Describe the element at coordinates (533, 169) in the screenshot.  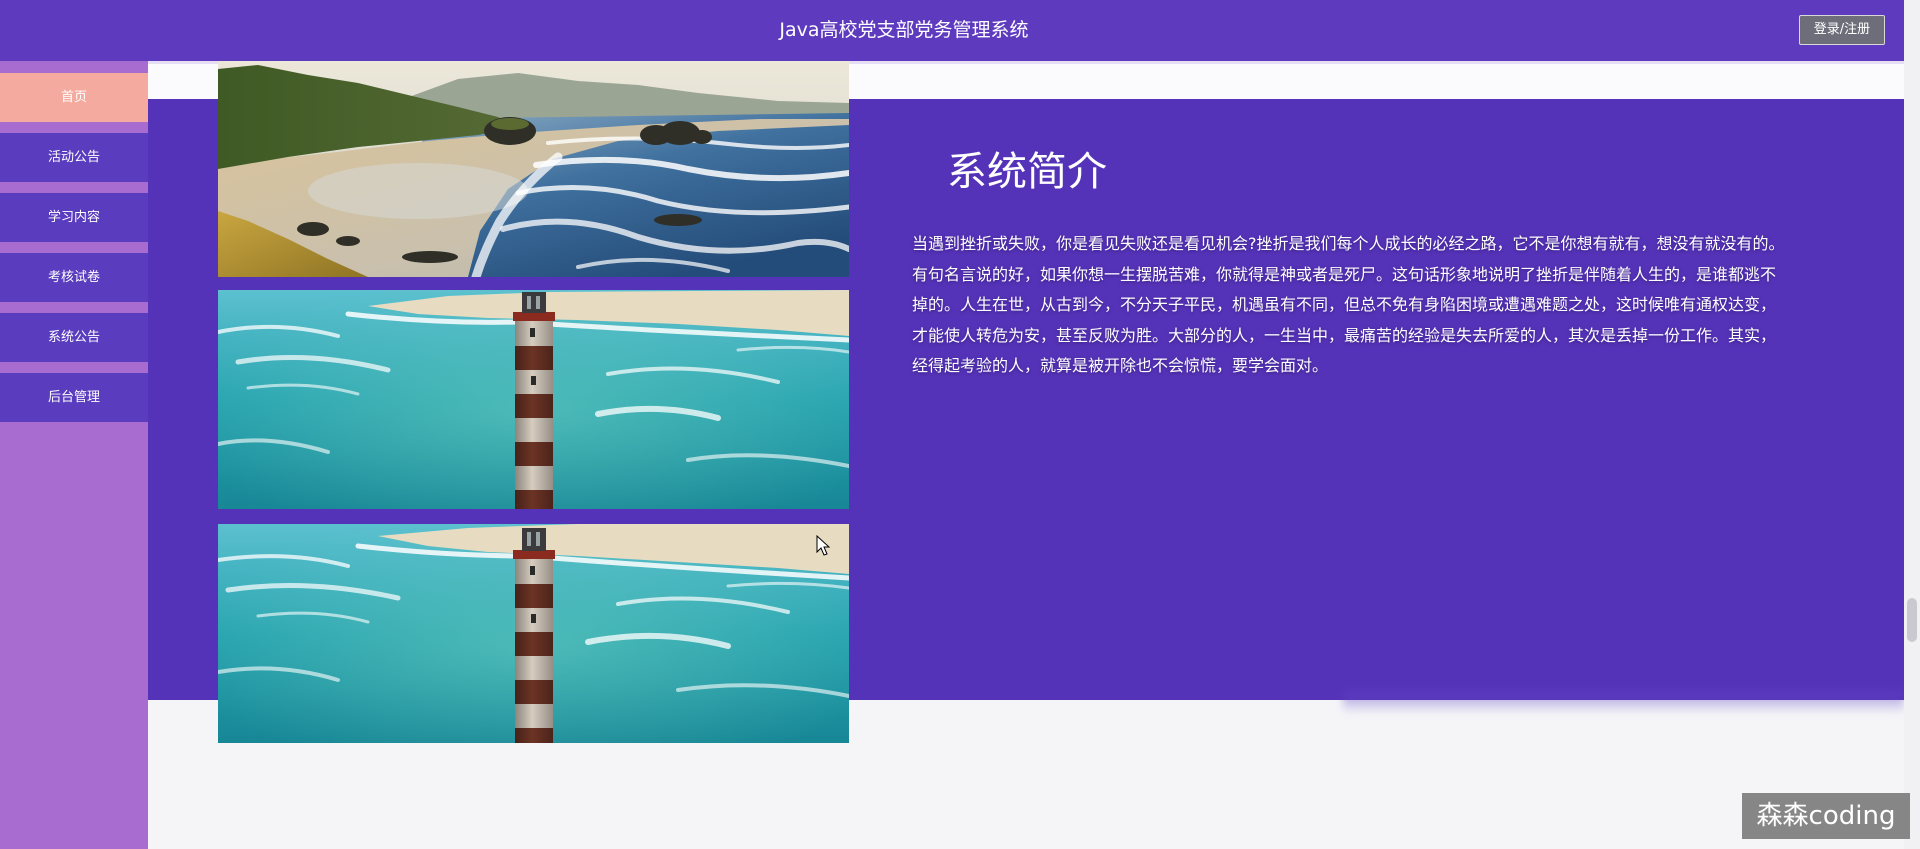
I see `banner-image-coast` at that location.